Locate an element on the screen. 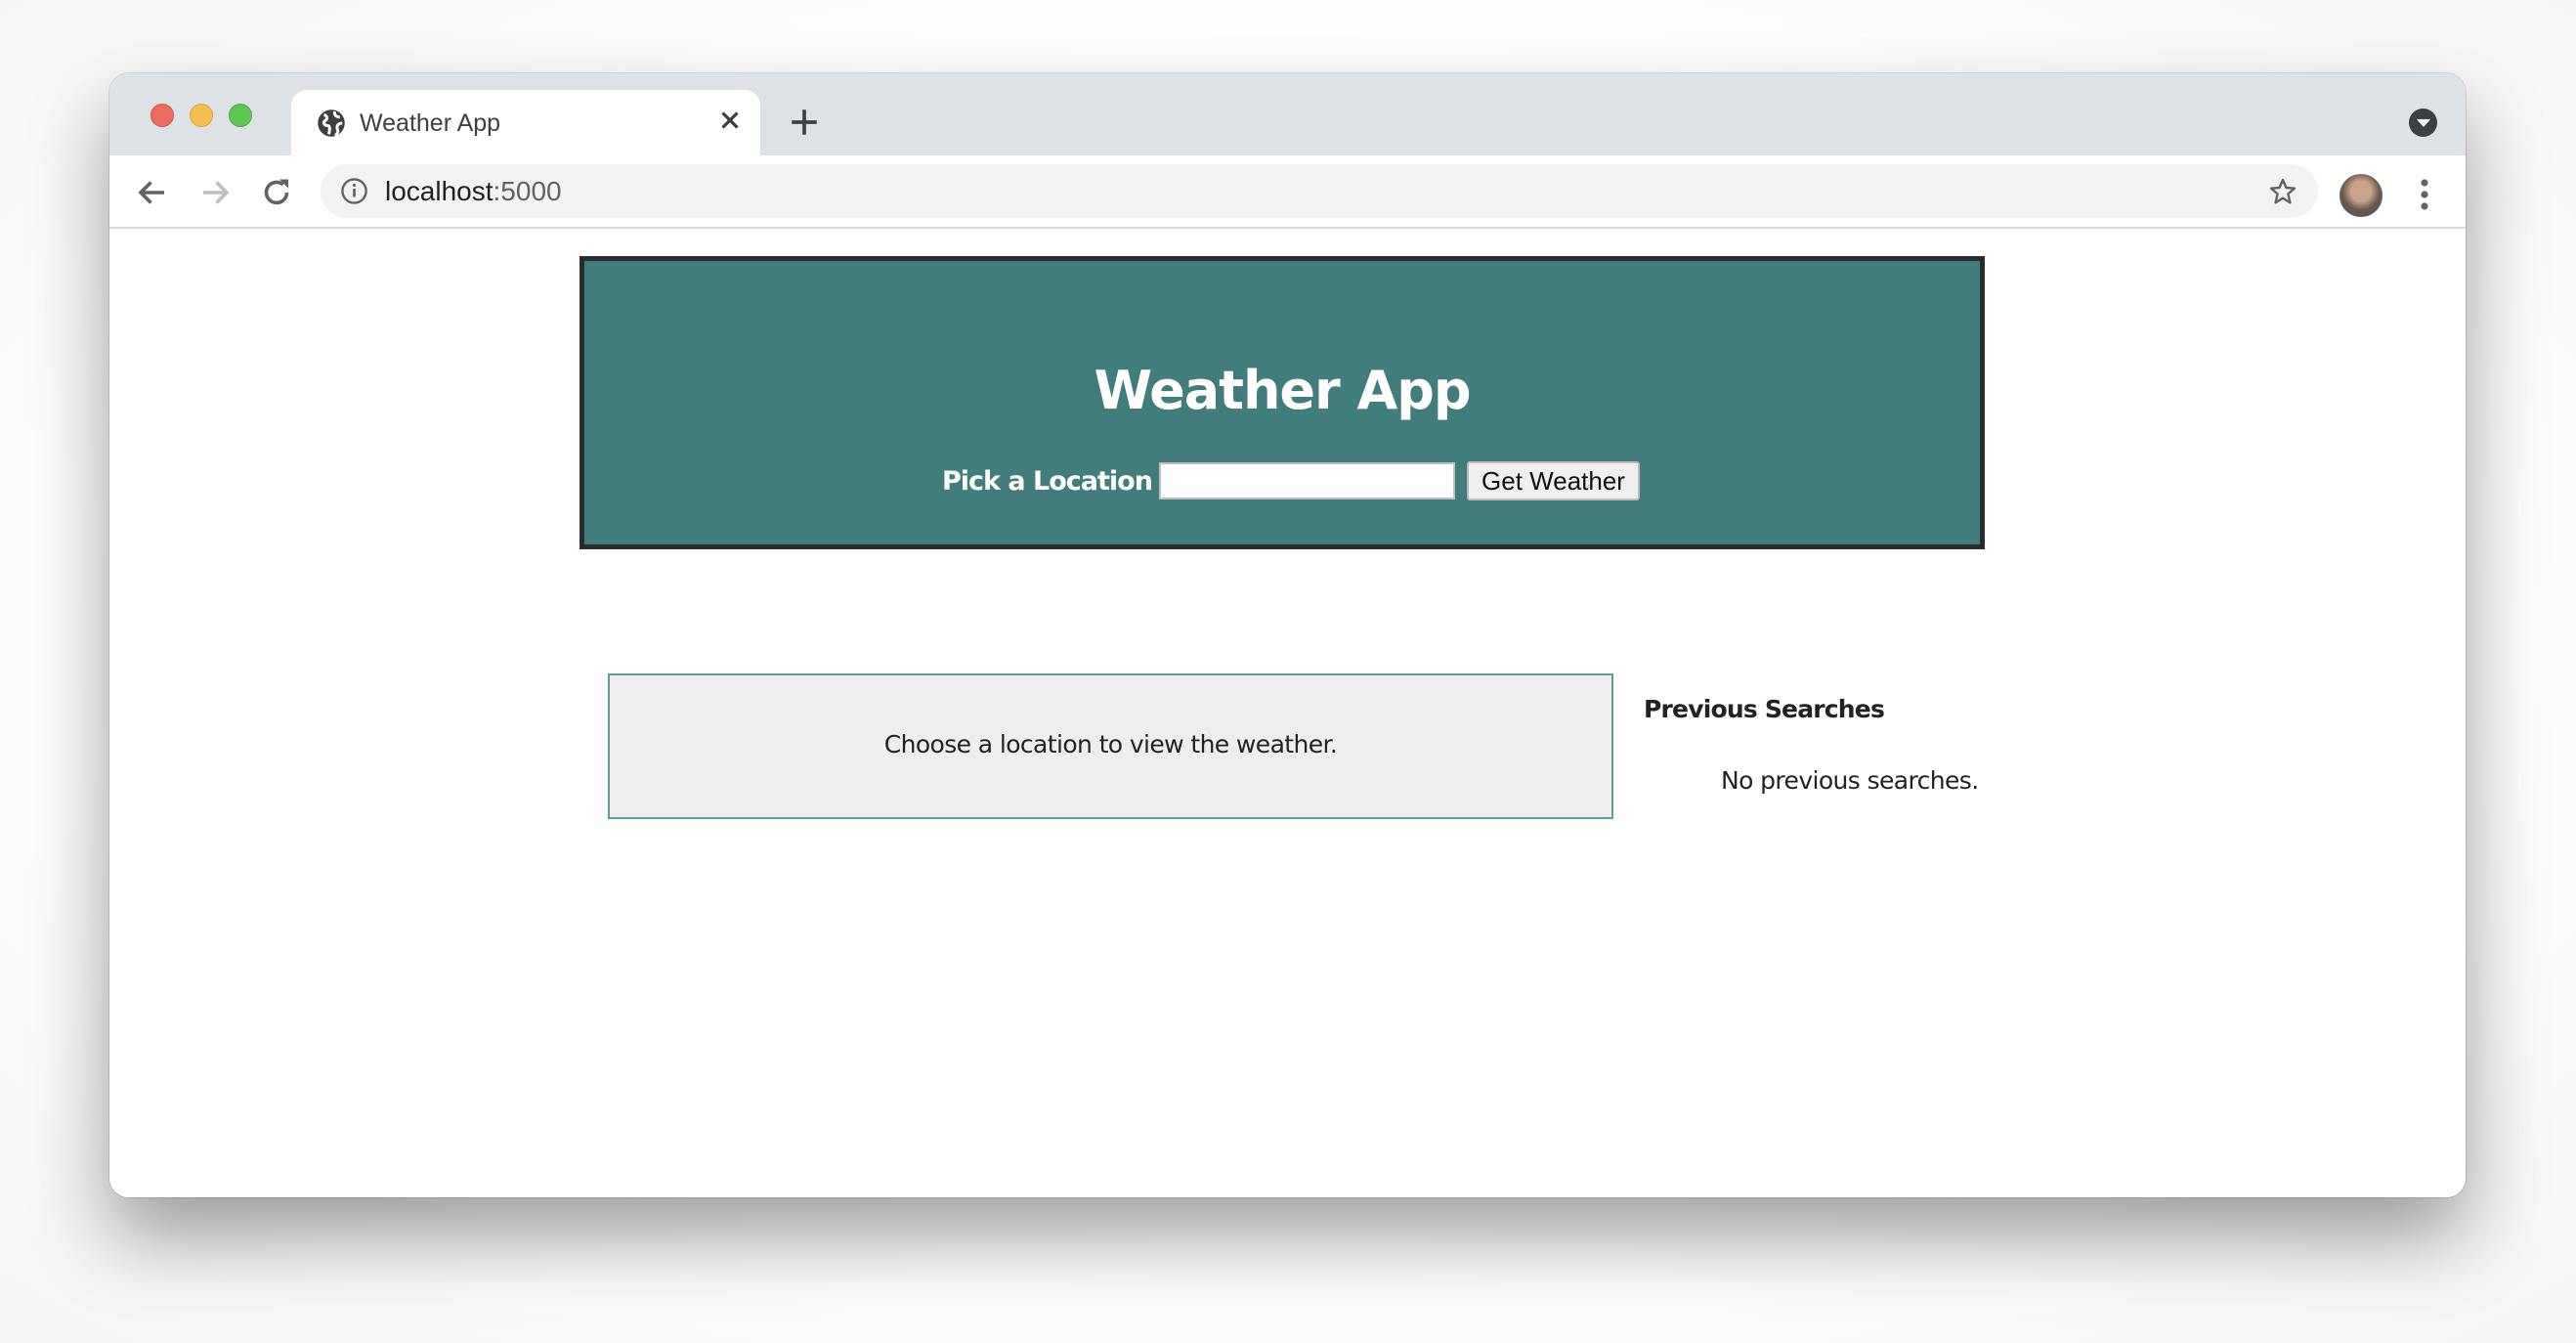 The image size is (2576, 1343). location-label: Pick a Location is located at coordinates (1047, 482).